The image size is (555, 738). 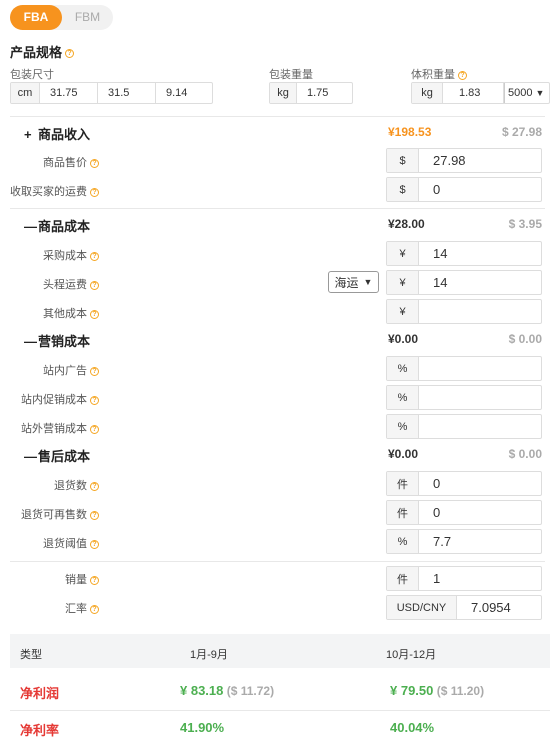 I want to click on resellable-input: 件 0, so click(x=464, y=512).